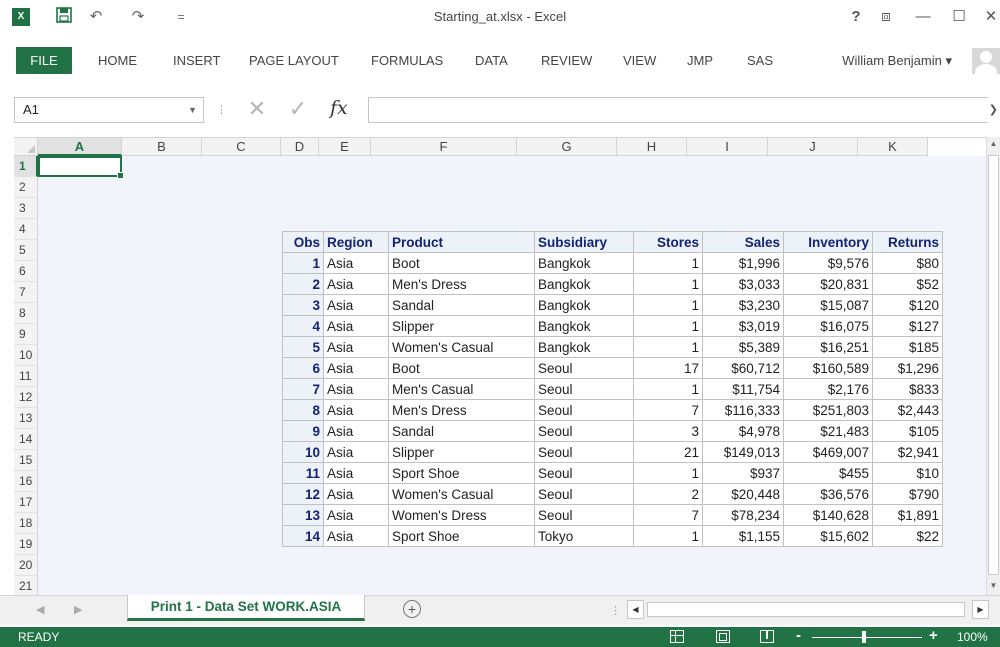 The width and height of the screenshot is (1000, 647). Describe the element at coordinates (196, 60) in the screenshot. I see `tab-insert: INSERT` at that location.